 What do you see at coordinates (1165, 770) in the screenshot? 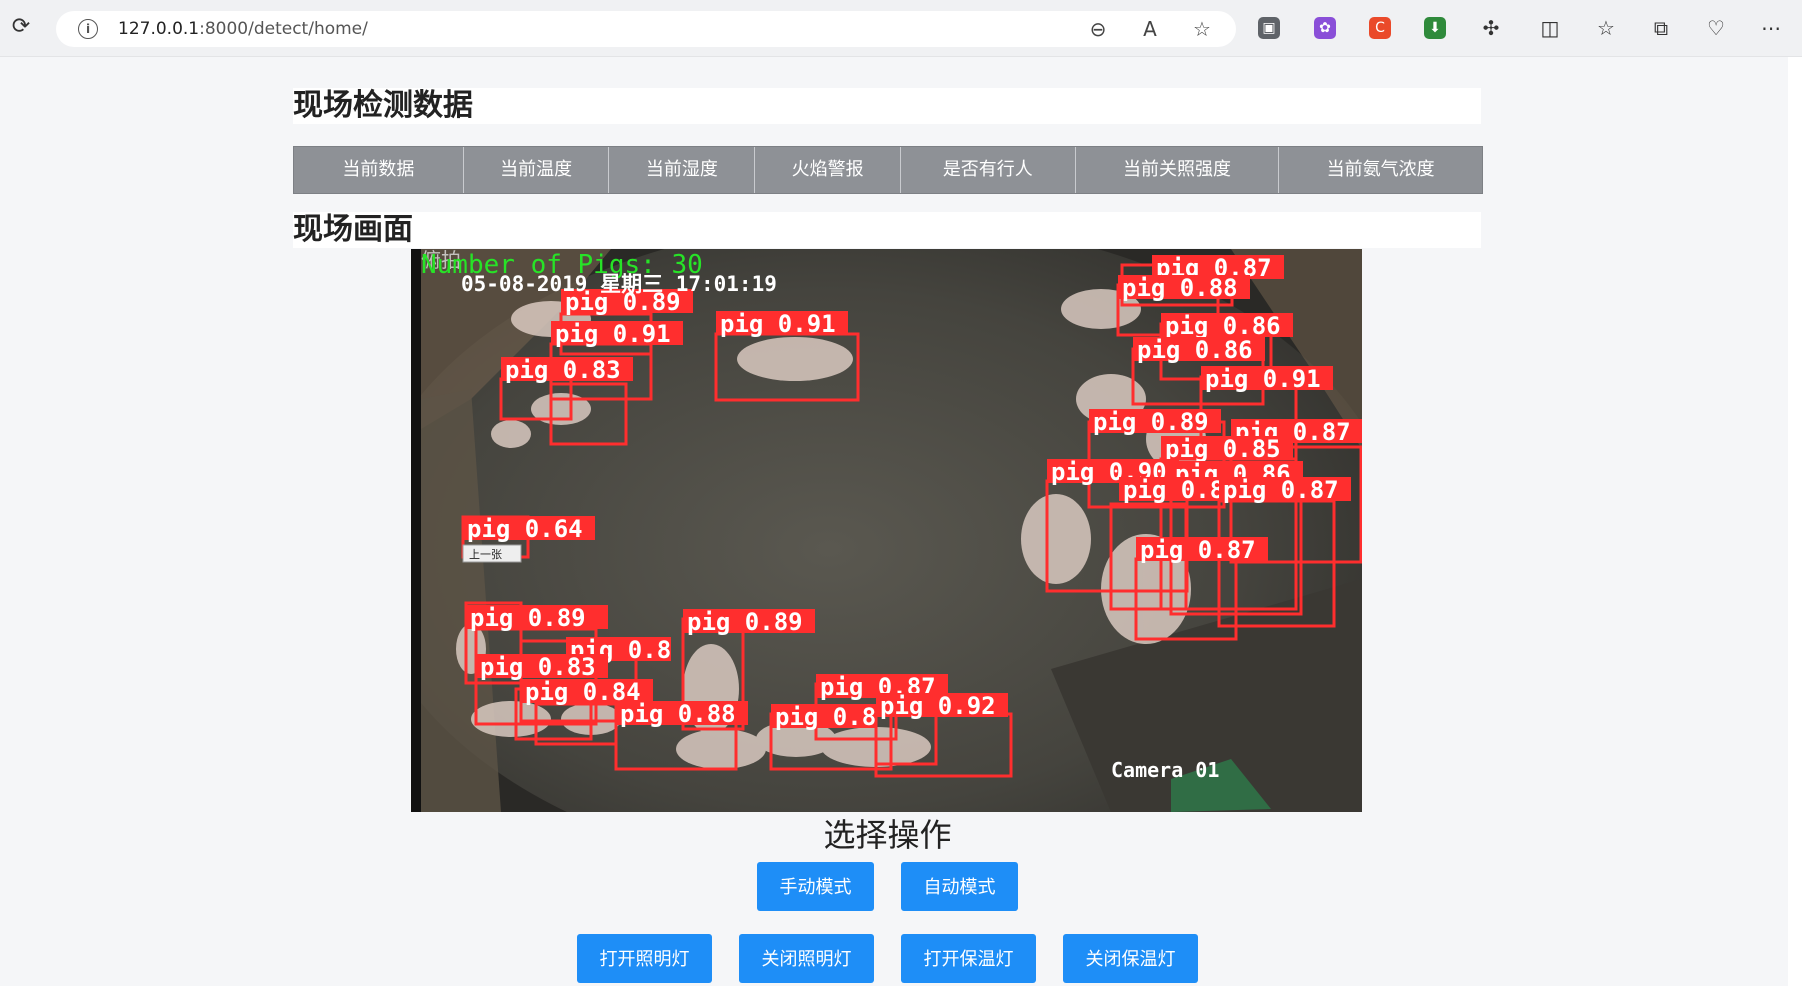
I see `camera-label: Camera 01` at bounding box center [1165, 770].